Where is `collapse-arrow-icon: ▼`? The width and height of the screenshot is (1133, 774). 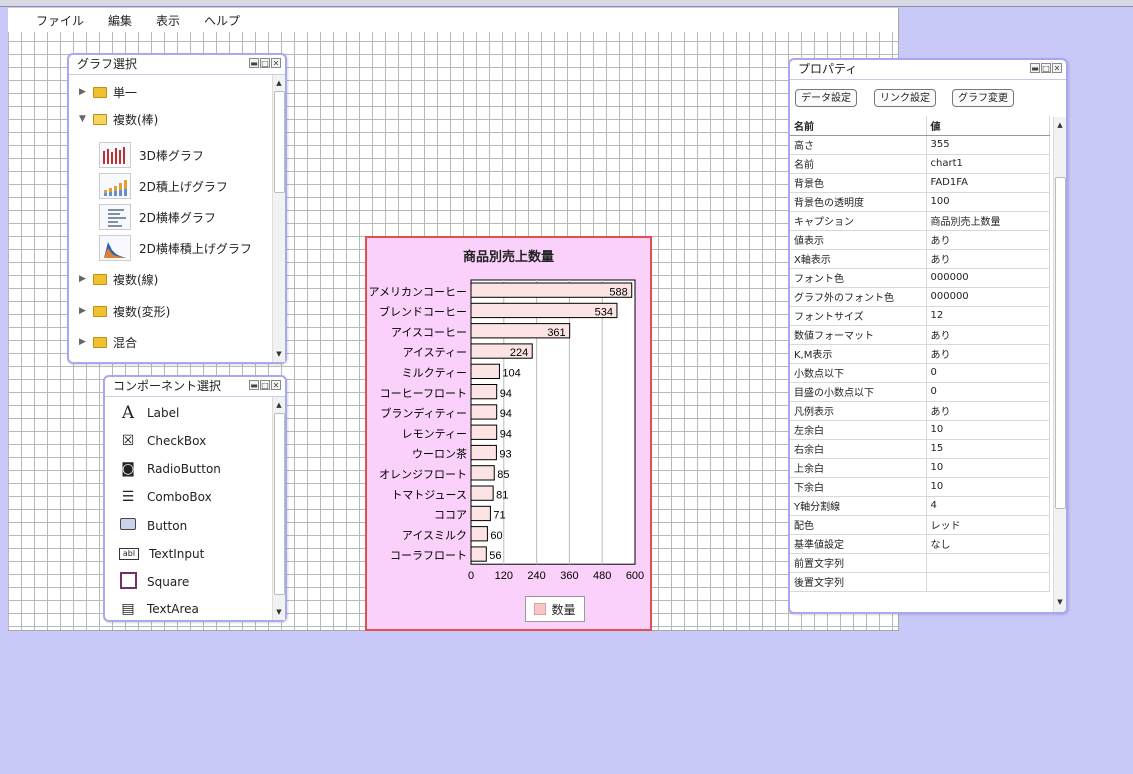
collapse-arrow-icon: ▼ is located at coordinates (86, 119).